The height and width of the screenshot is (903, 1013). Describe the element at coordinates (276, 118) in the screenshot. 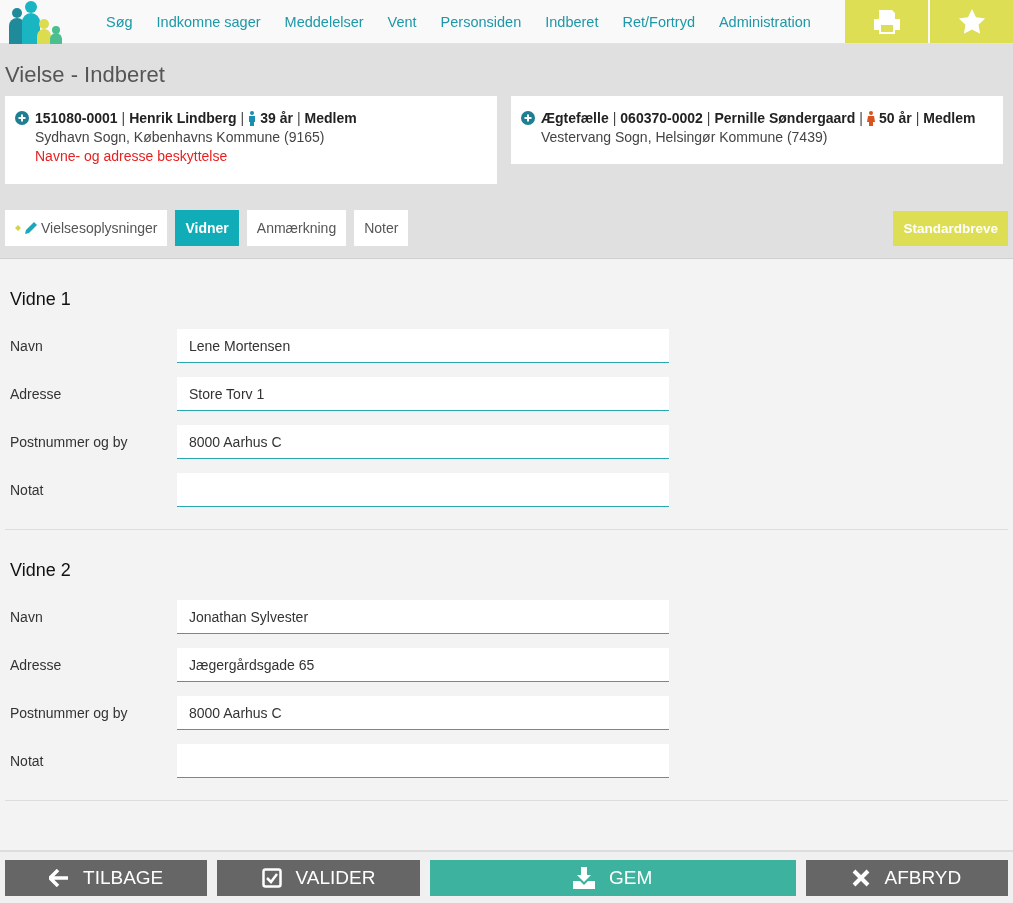

I see `person-detail: 39 år` at that location.